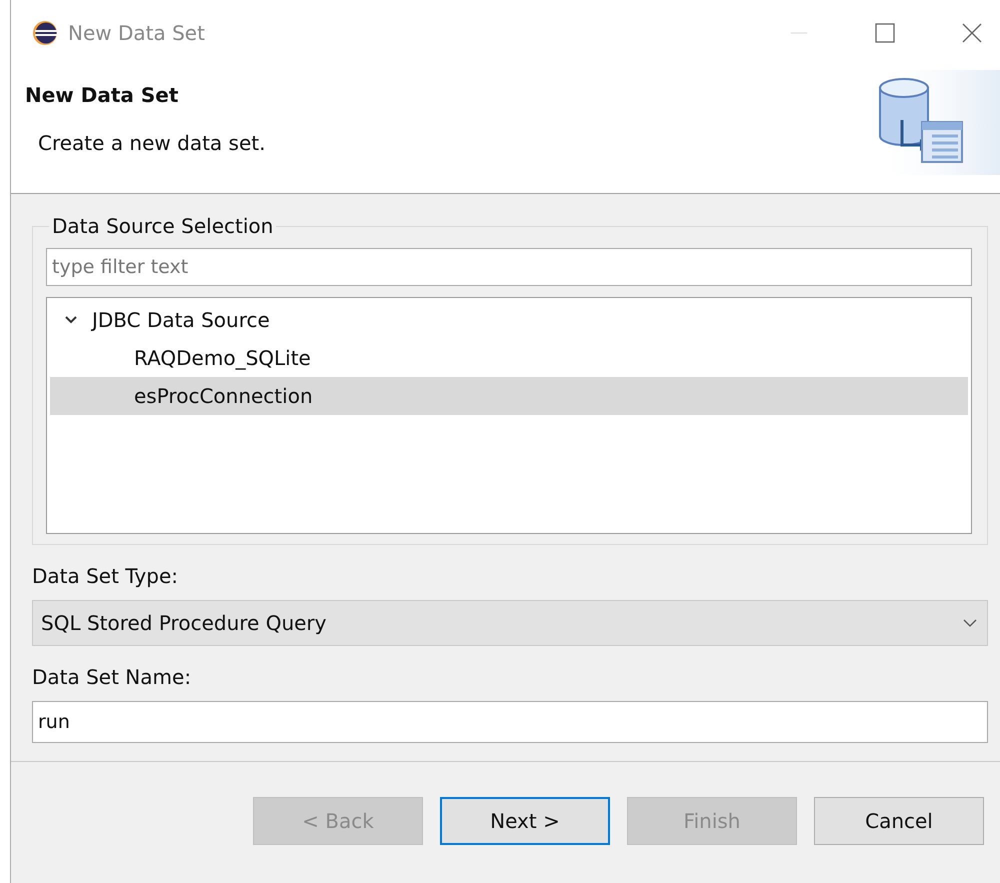 The height and width of the screenshot is (883, 1000). I want to click on dialog-button: Next >, so click(525, 821).